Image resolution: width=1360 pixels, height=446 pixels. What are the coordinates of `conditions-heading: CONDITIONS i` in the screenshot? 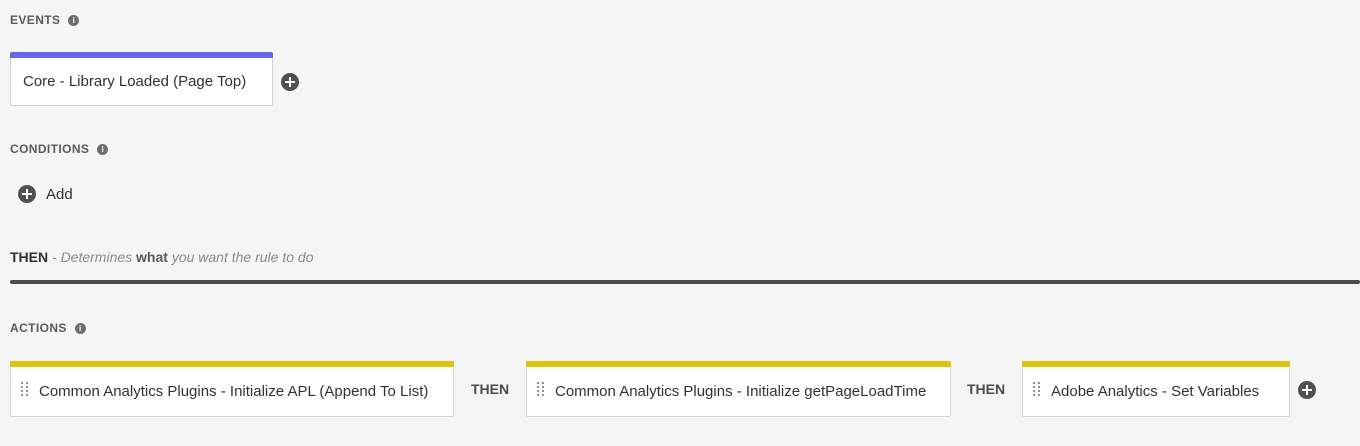 It's located at (59, 149).